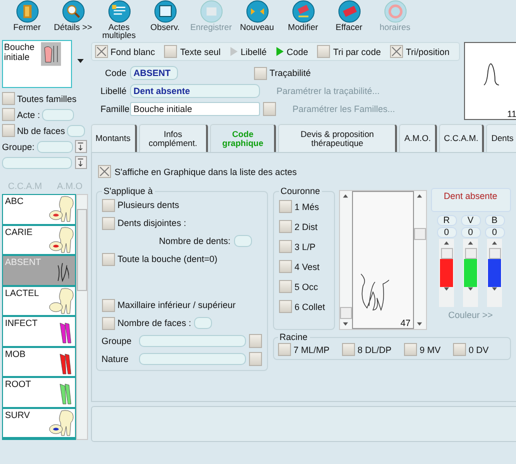  Describe the element at coordinates (39, 300) in the screenshot. I see `act-list-item: LACTEL` at that location.